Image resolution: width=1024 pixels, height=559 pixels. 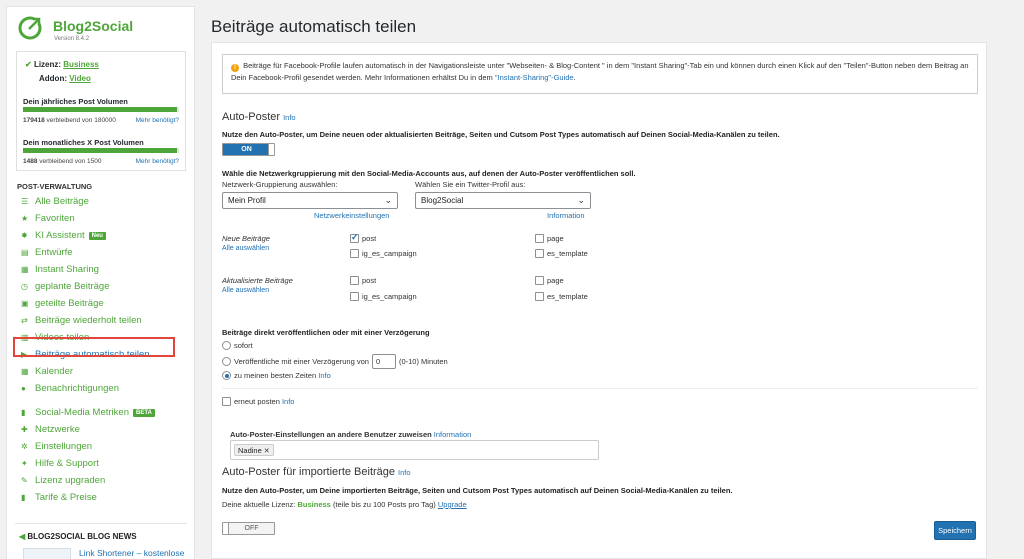 I want to click on sidebar-item-label: Benachrichtigungen, so click(x=77, y=388).